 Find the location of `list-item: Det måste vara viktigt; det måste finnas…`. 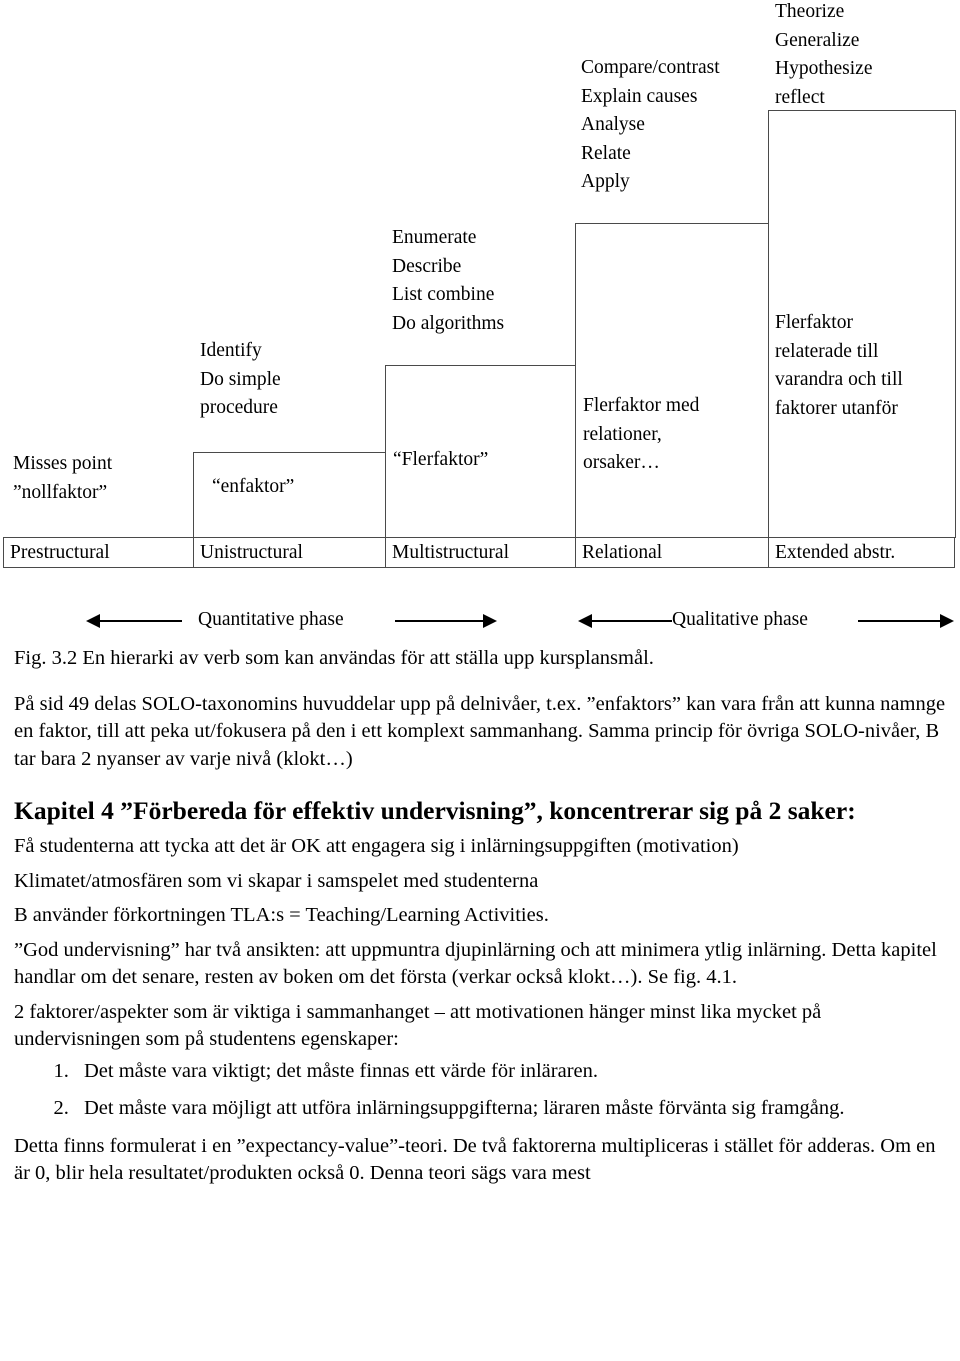

list-item: Det måste vara viktigt; det måste finnas… is located at coordinates (517, 1072).